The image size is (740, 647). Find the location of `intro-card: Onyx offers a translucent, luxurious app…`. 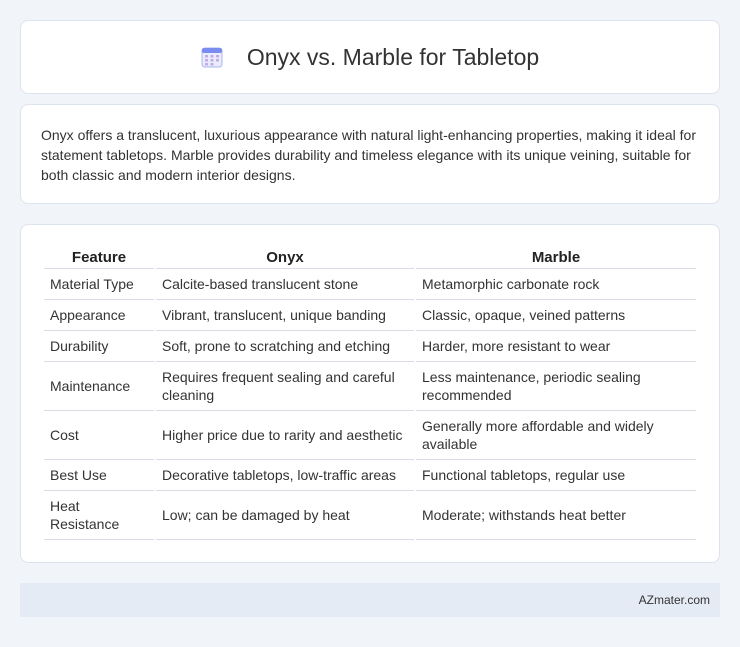

intro-card: Onyx offers a translucent, luxurious app… is located at coordinates (370, 154).